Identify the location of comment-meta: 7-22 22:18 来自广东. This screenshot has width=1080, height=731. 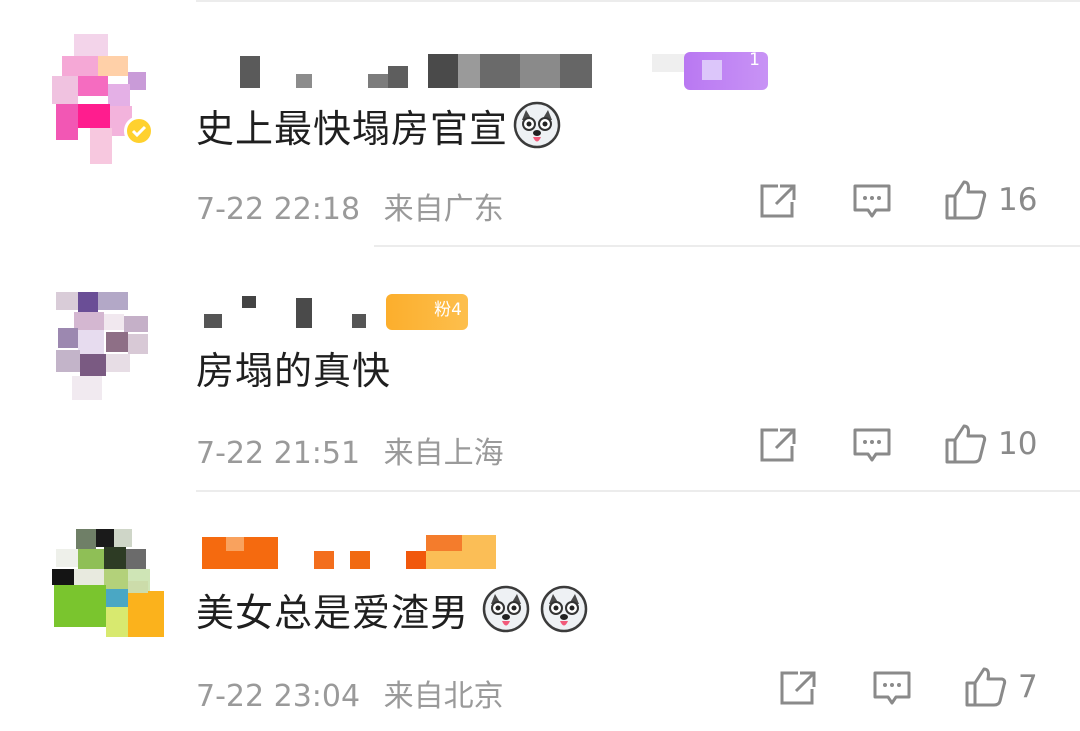
(350, 206).